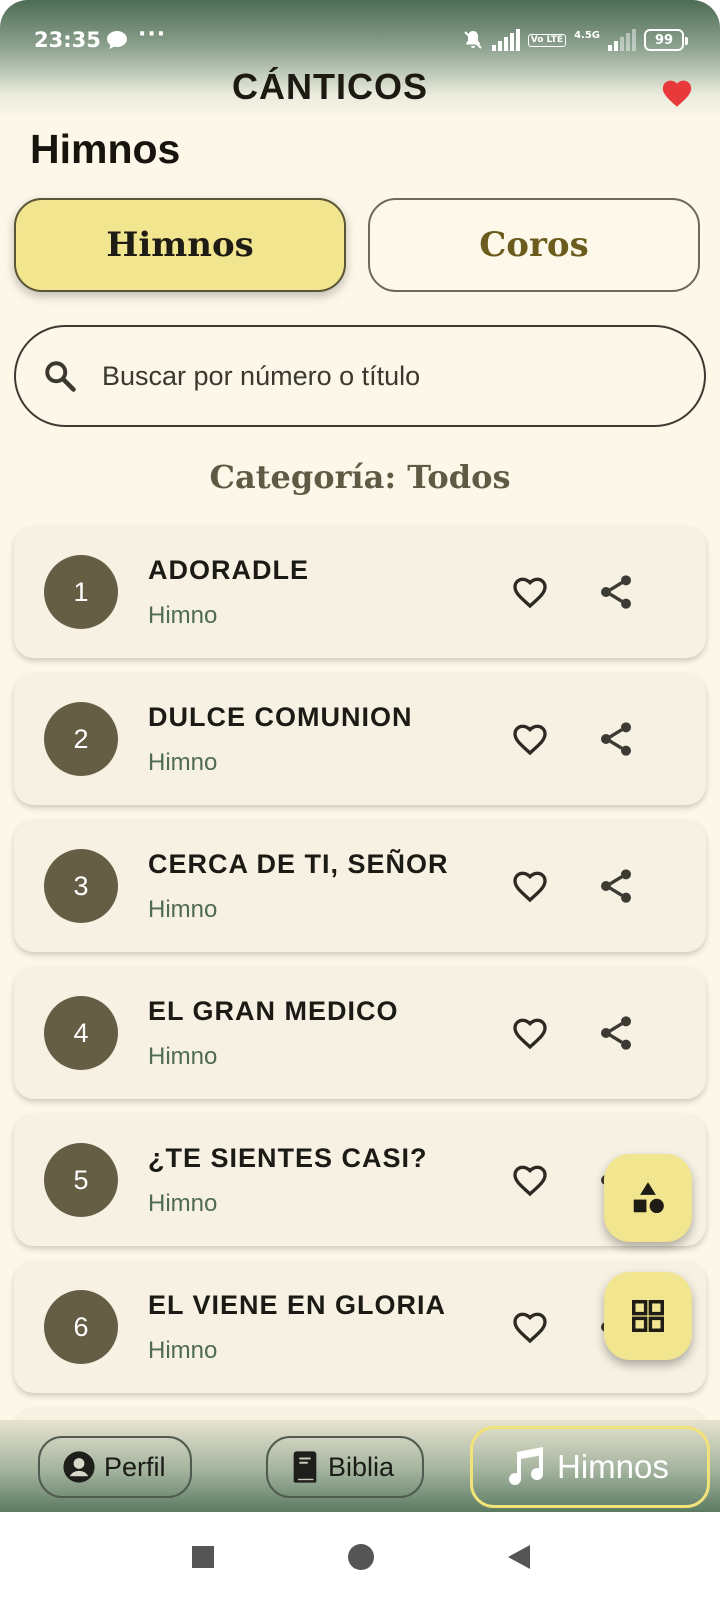  What do you see at coordinates (81, 1033) in the screenshot?
I see `hymn-number-badge: 4` at bounding box center [81, 1033].